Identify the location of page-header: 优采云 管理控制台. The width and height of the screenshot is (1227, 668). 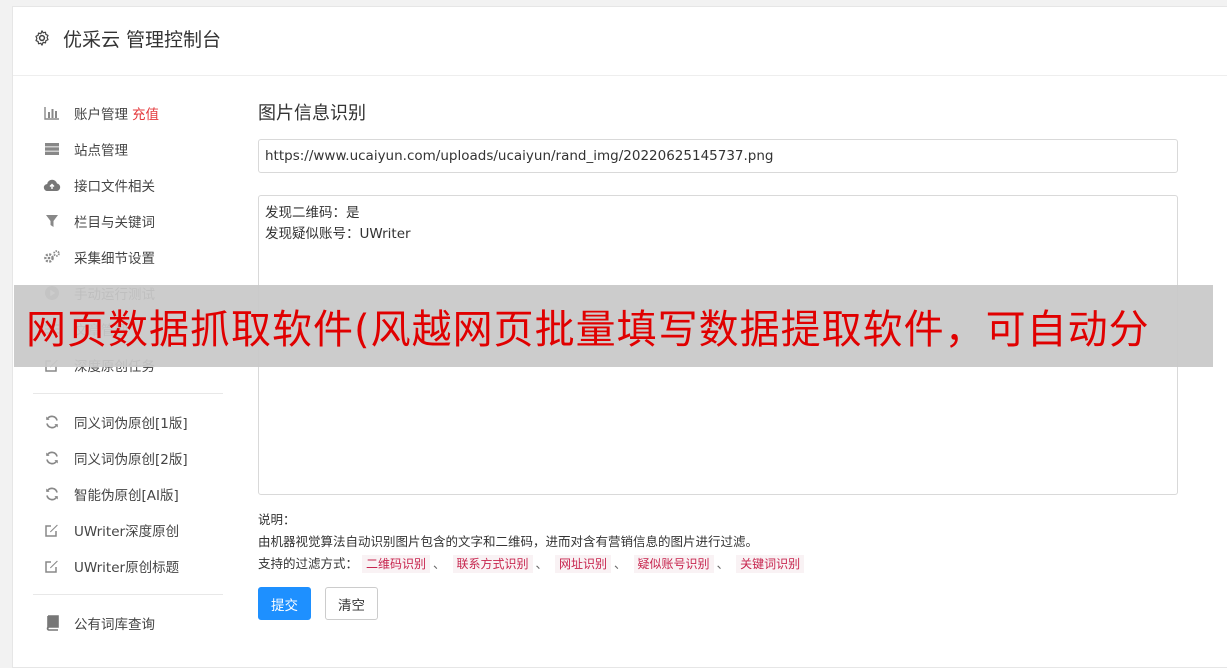
(620, 41).